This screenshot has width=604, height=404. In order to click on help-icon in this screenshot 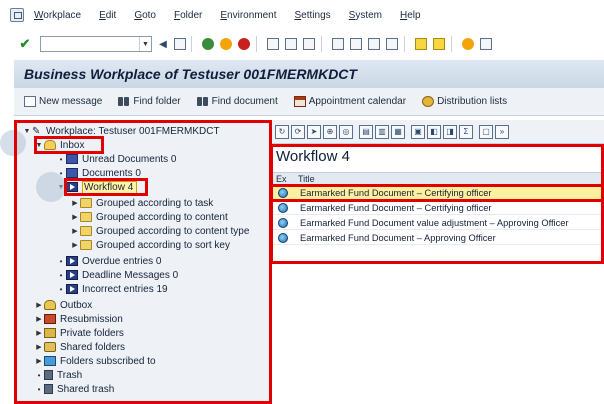, I will do `click(468, 44)`.